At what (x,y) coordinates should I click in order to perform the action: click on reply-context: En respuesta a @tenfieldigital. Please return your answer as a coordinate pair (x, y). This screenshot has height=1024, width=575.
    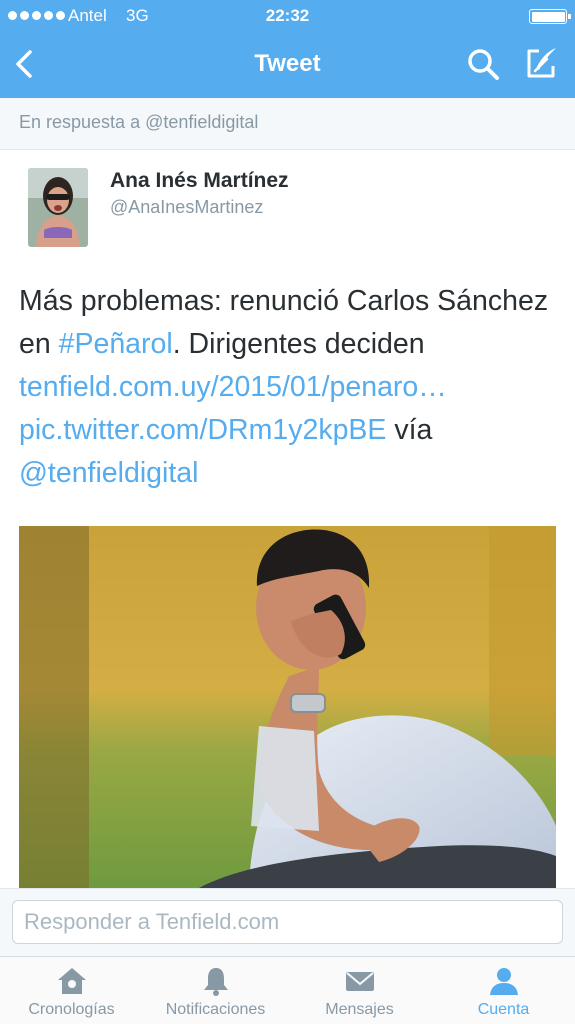
    Looking at the image, I should click on (287, 124).